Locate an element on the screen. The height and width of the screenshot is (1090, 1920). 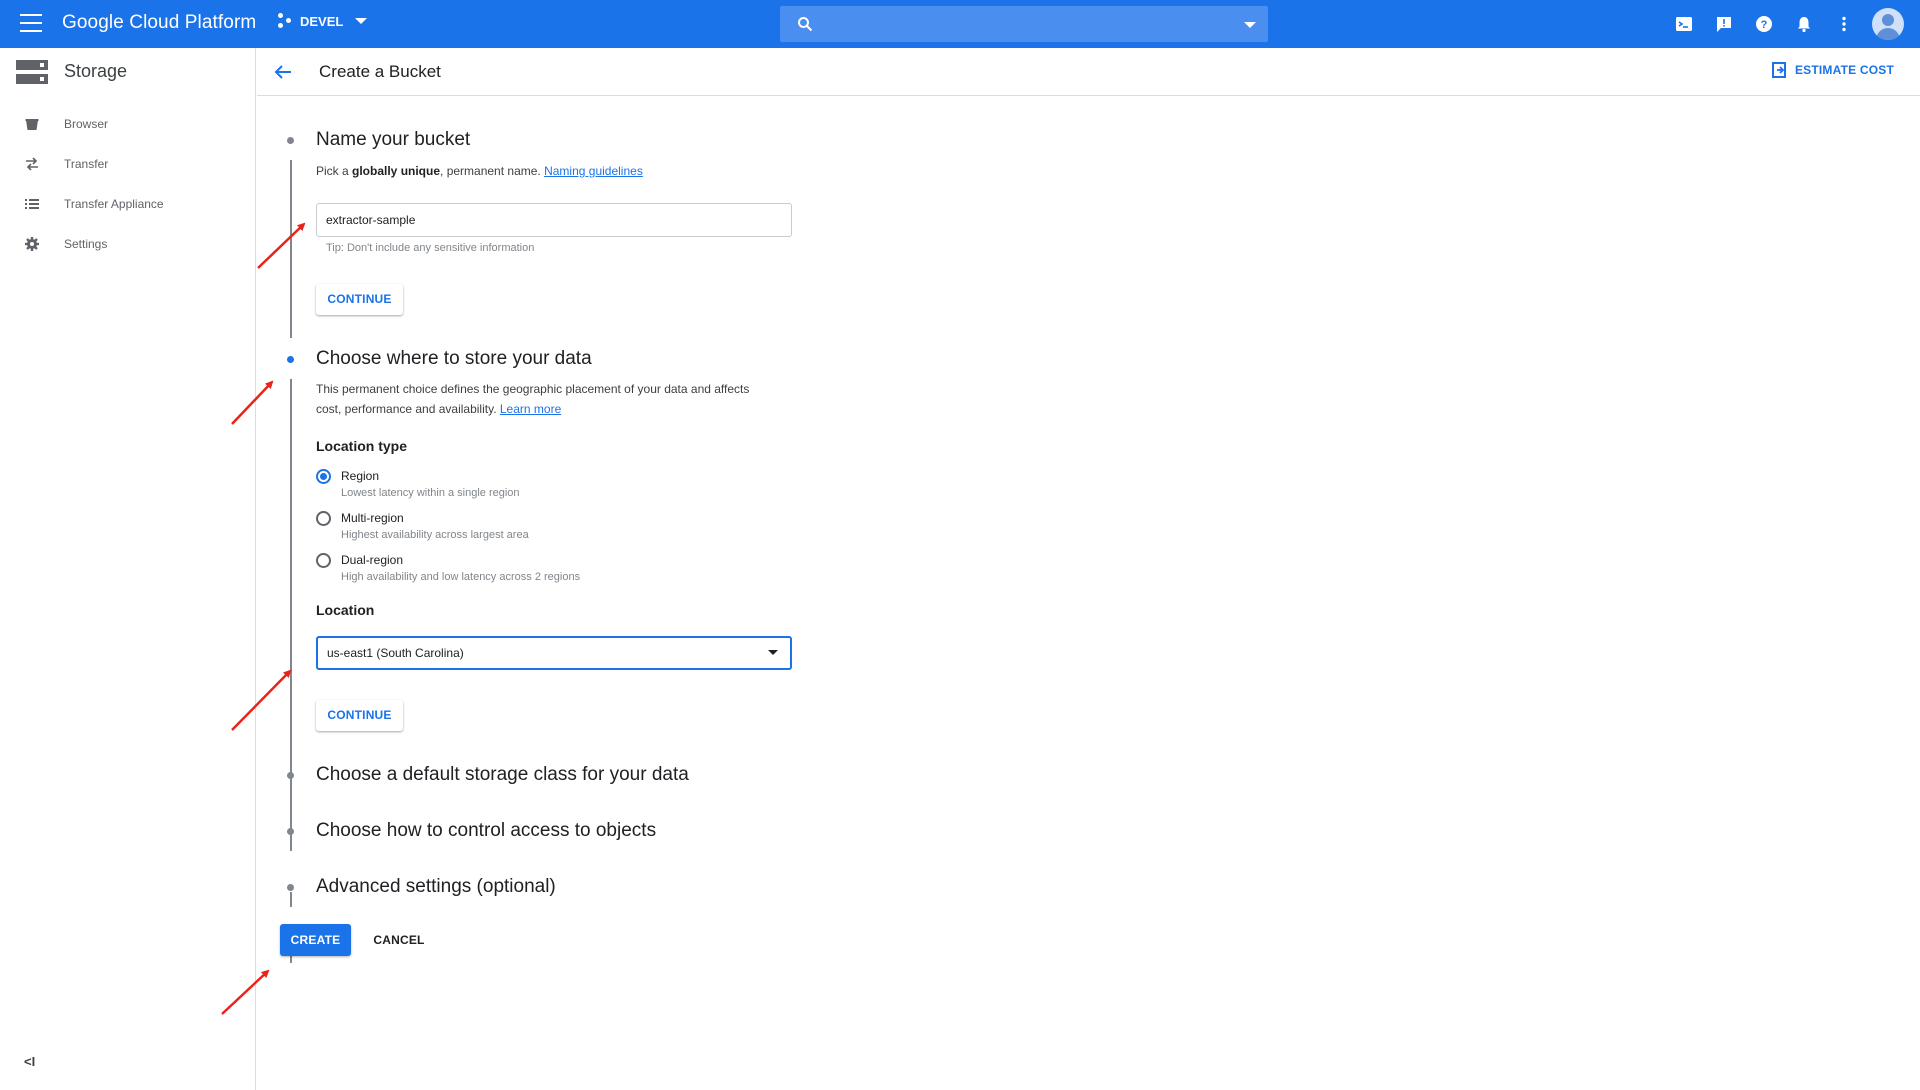
sidebar-item-label: Browser is located at coordinates (86, 124).